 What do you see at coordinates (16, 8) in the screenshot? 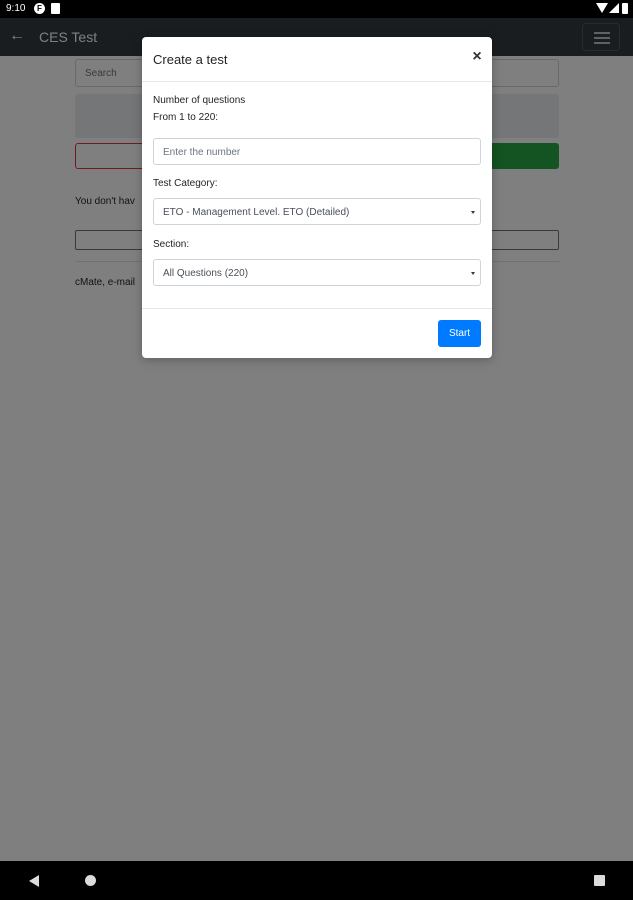
I see `status-time: 9:10` at bounding box center [16, 8].